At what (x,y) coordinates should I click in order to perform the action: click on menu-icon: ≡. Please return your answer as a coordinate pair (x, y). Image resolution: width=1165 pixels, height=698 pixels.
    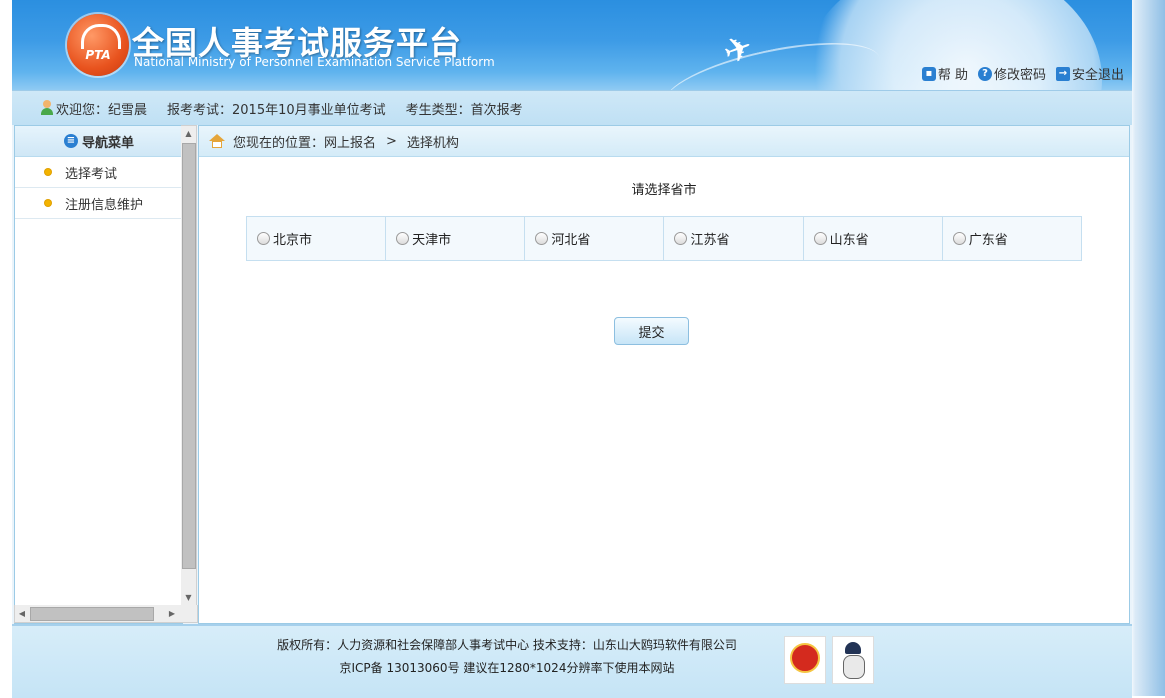
    Looking at the image, I should click on (70, 141).